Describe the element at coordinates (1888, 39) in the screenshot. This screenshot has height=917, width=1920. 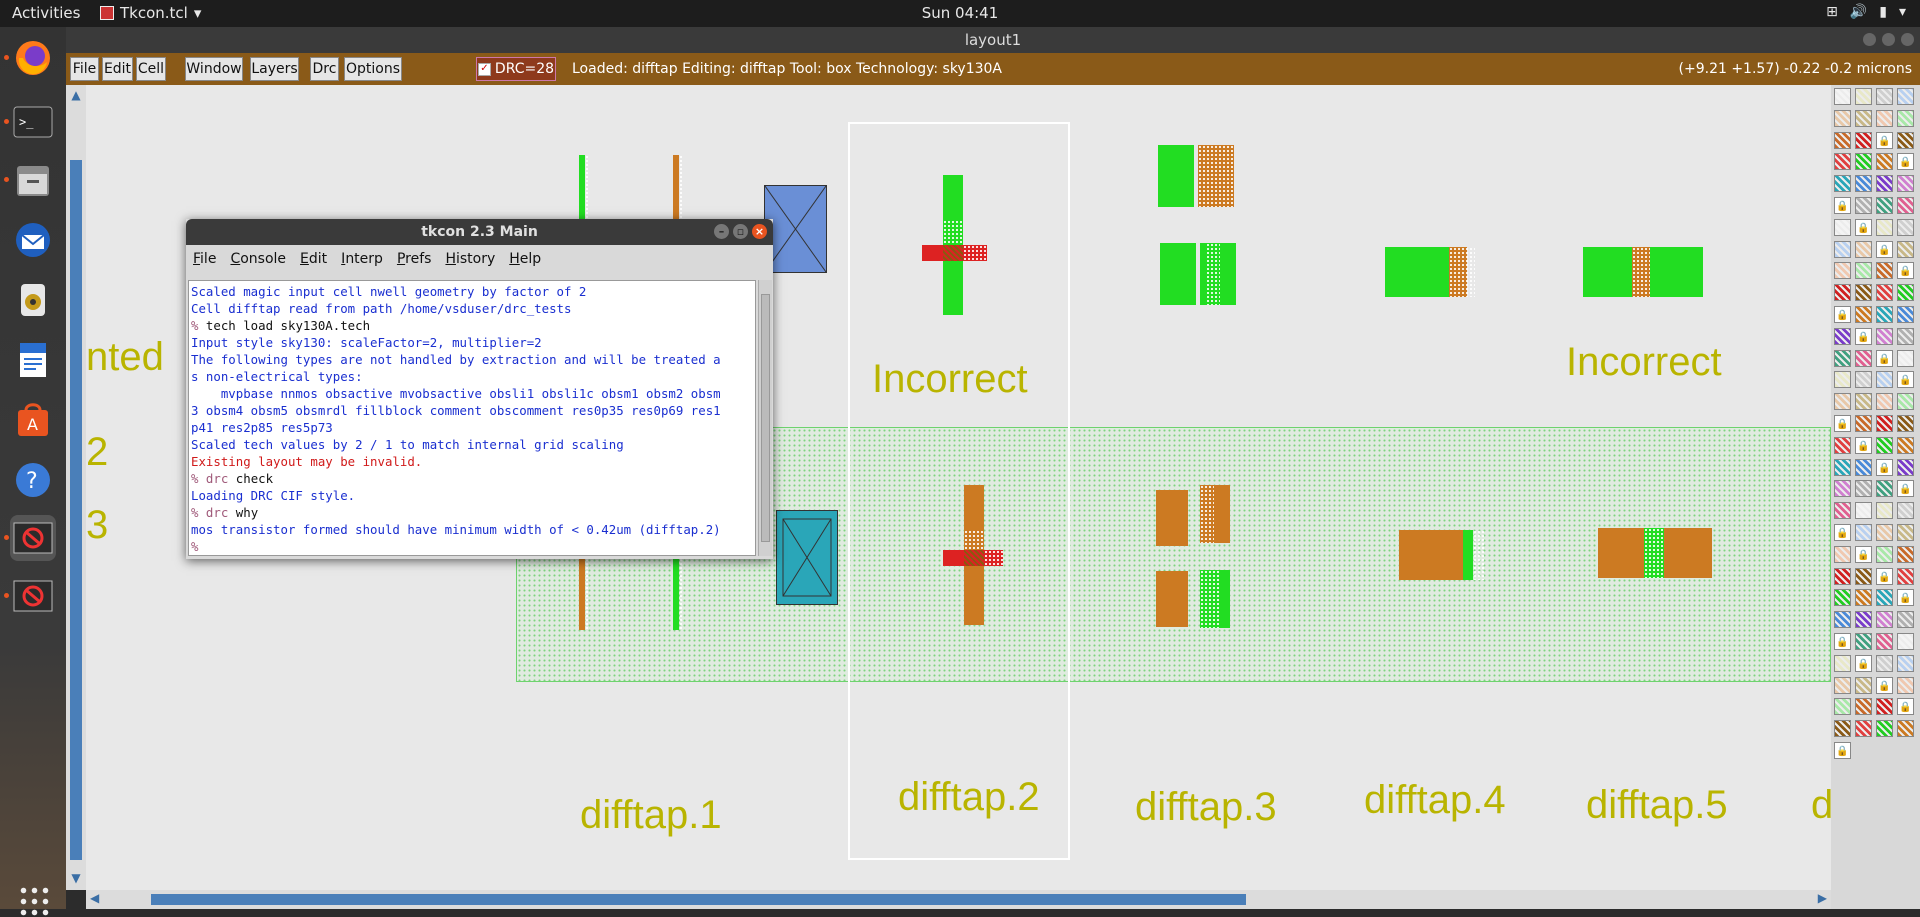
I see `maximize-icon` at that location.